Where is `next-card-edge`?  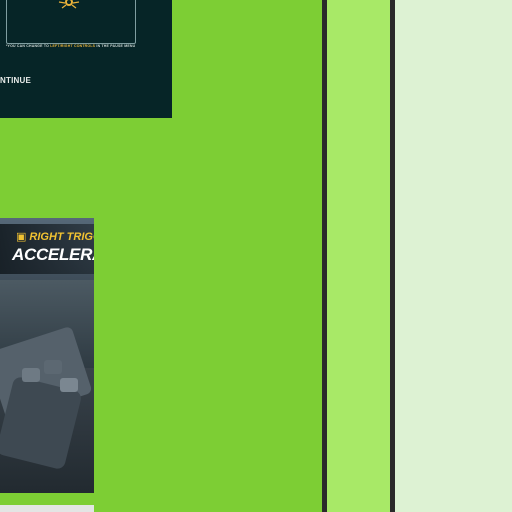
next-card-edge is located at coordinates (47, 508).